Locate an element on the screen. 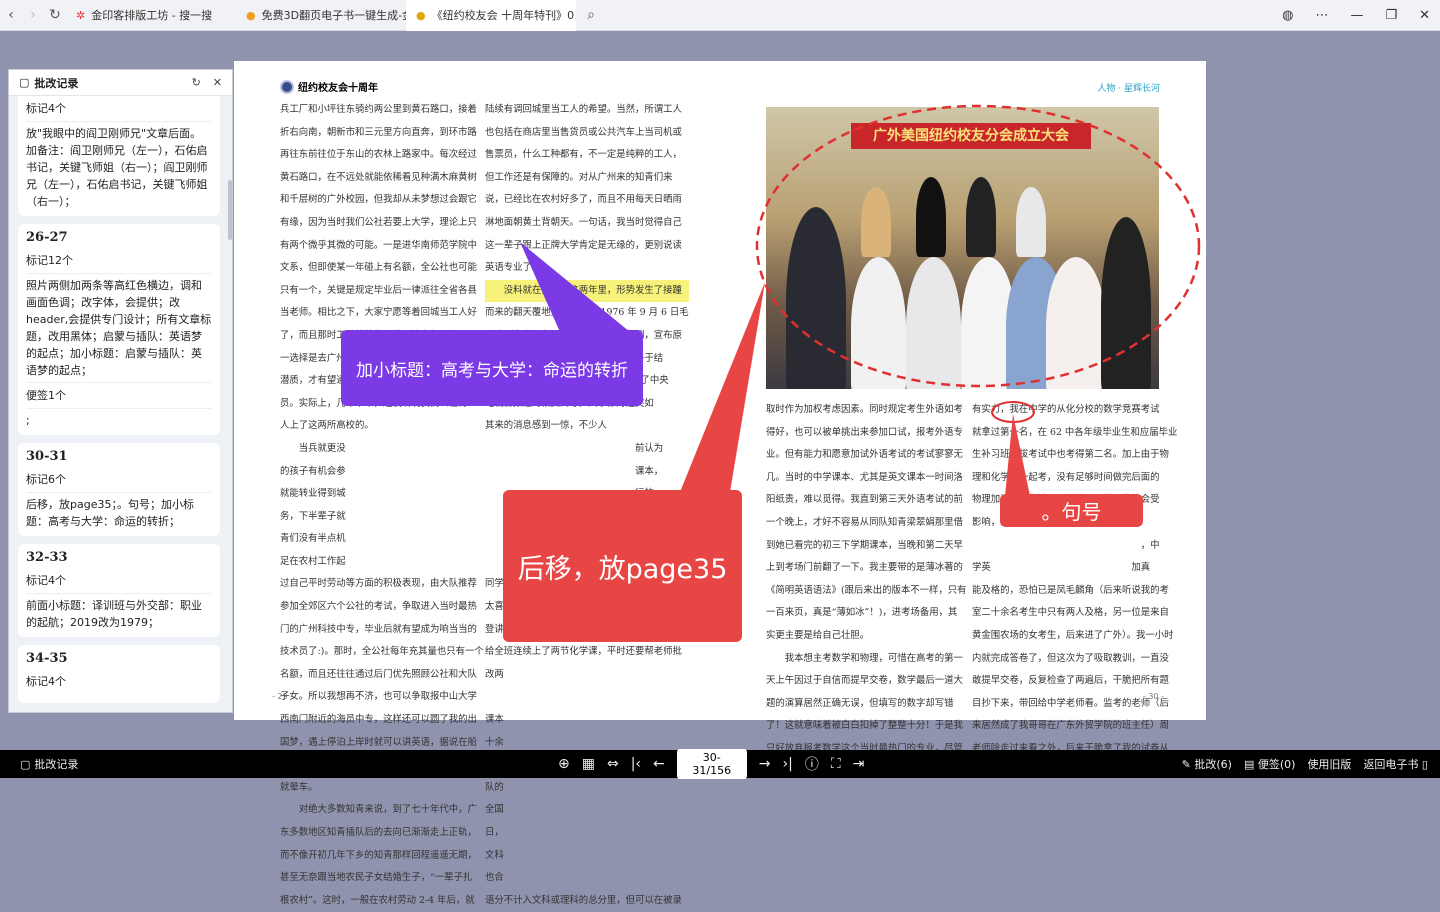 This screenshot has width=1440, height=912. page-input: 30-31/156 is located at coordinates (711, 764).